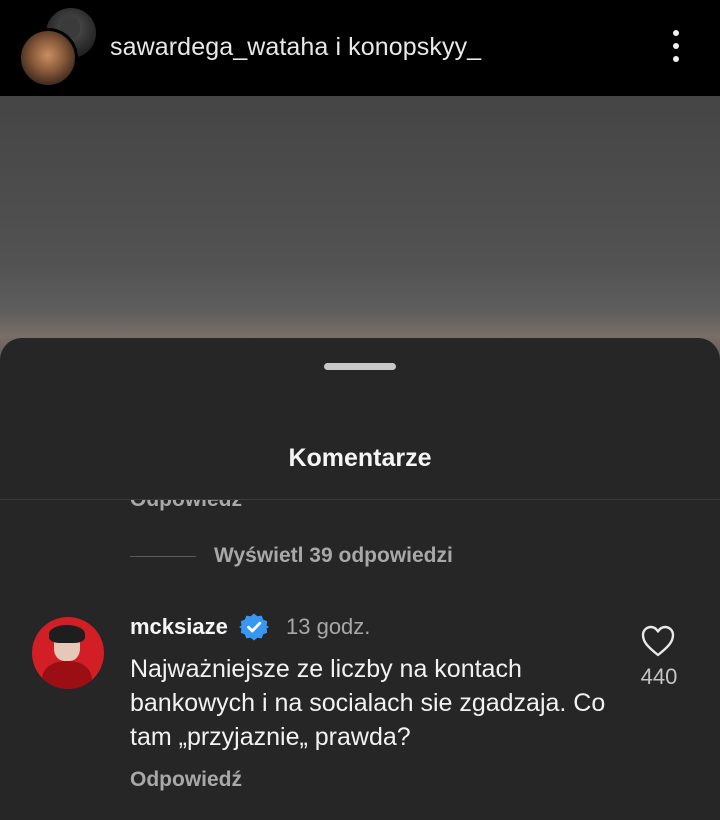 This screenshot has width=720, height=820. Describe the element at coordinates (163, 556) in the screenshot. I see `replies-line` at that location.